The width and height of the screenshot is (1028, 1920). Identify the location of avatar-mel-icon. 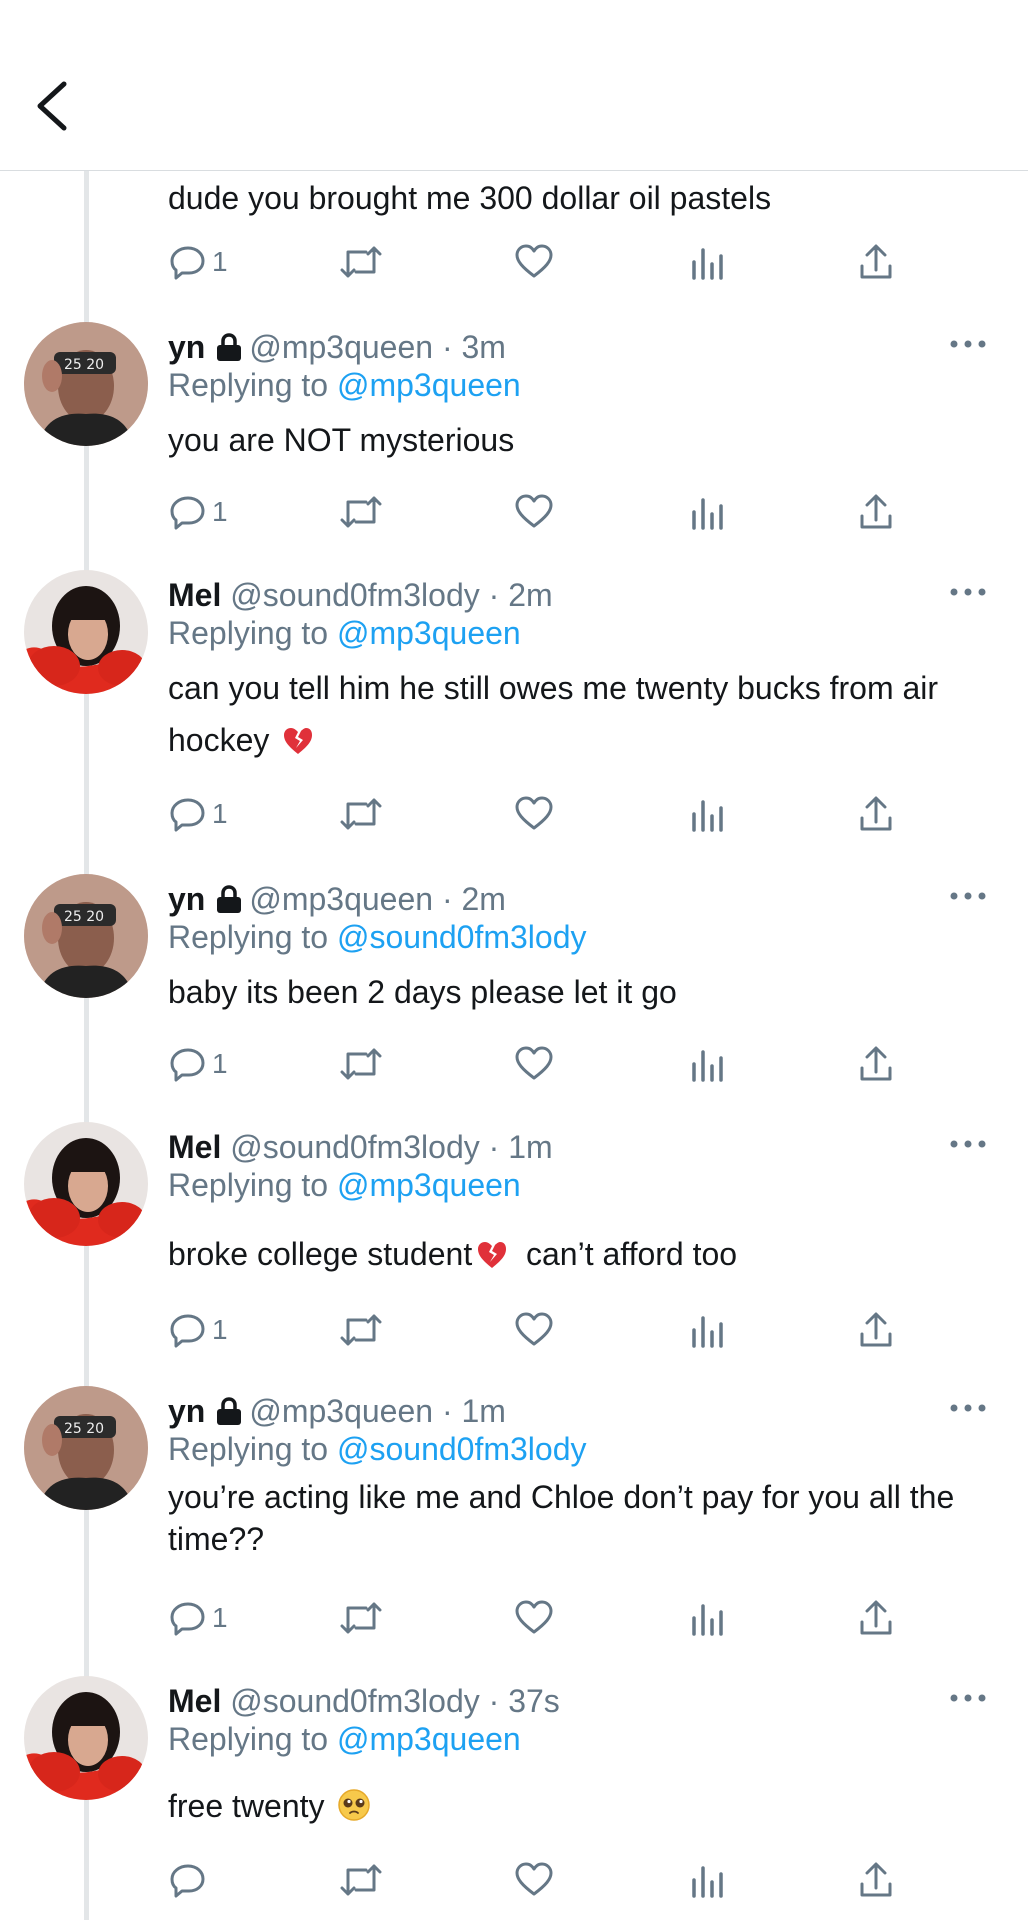
(86, 632).